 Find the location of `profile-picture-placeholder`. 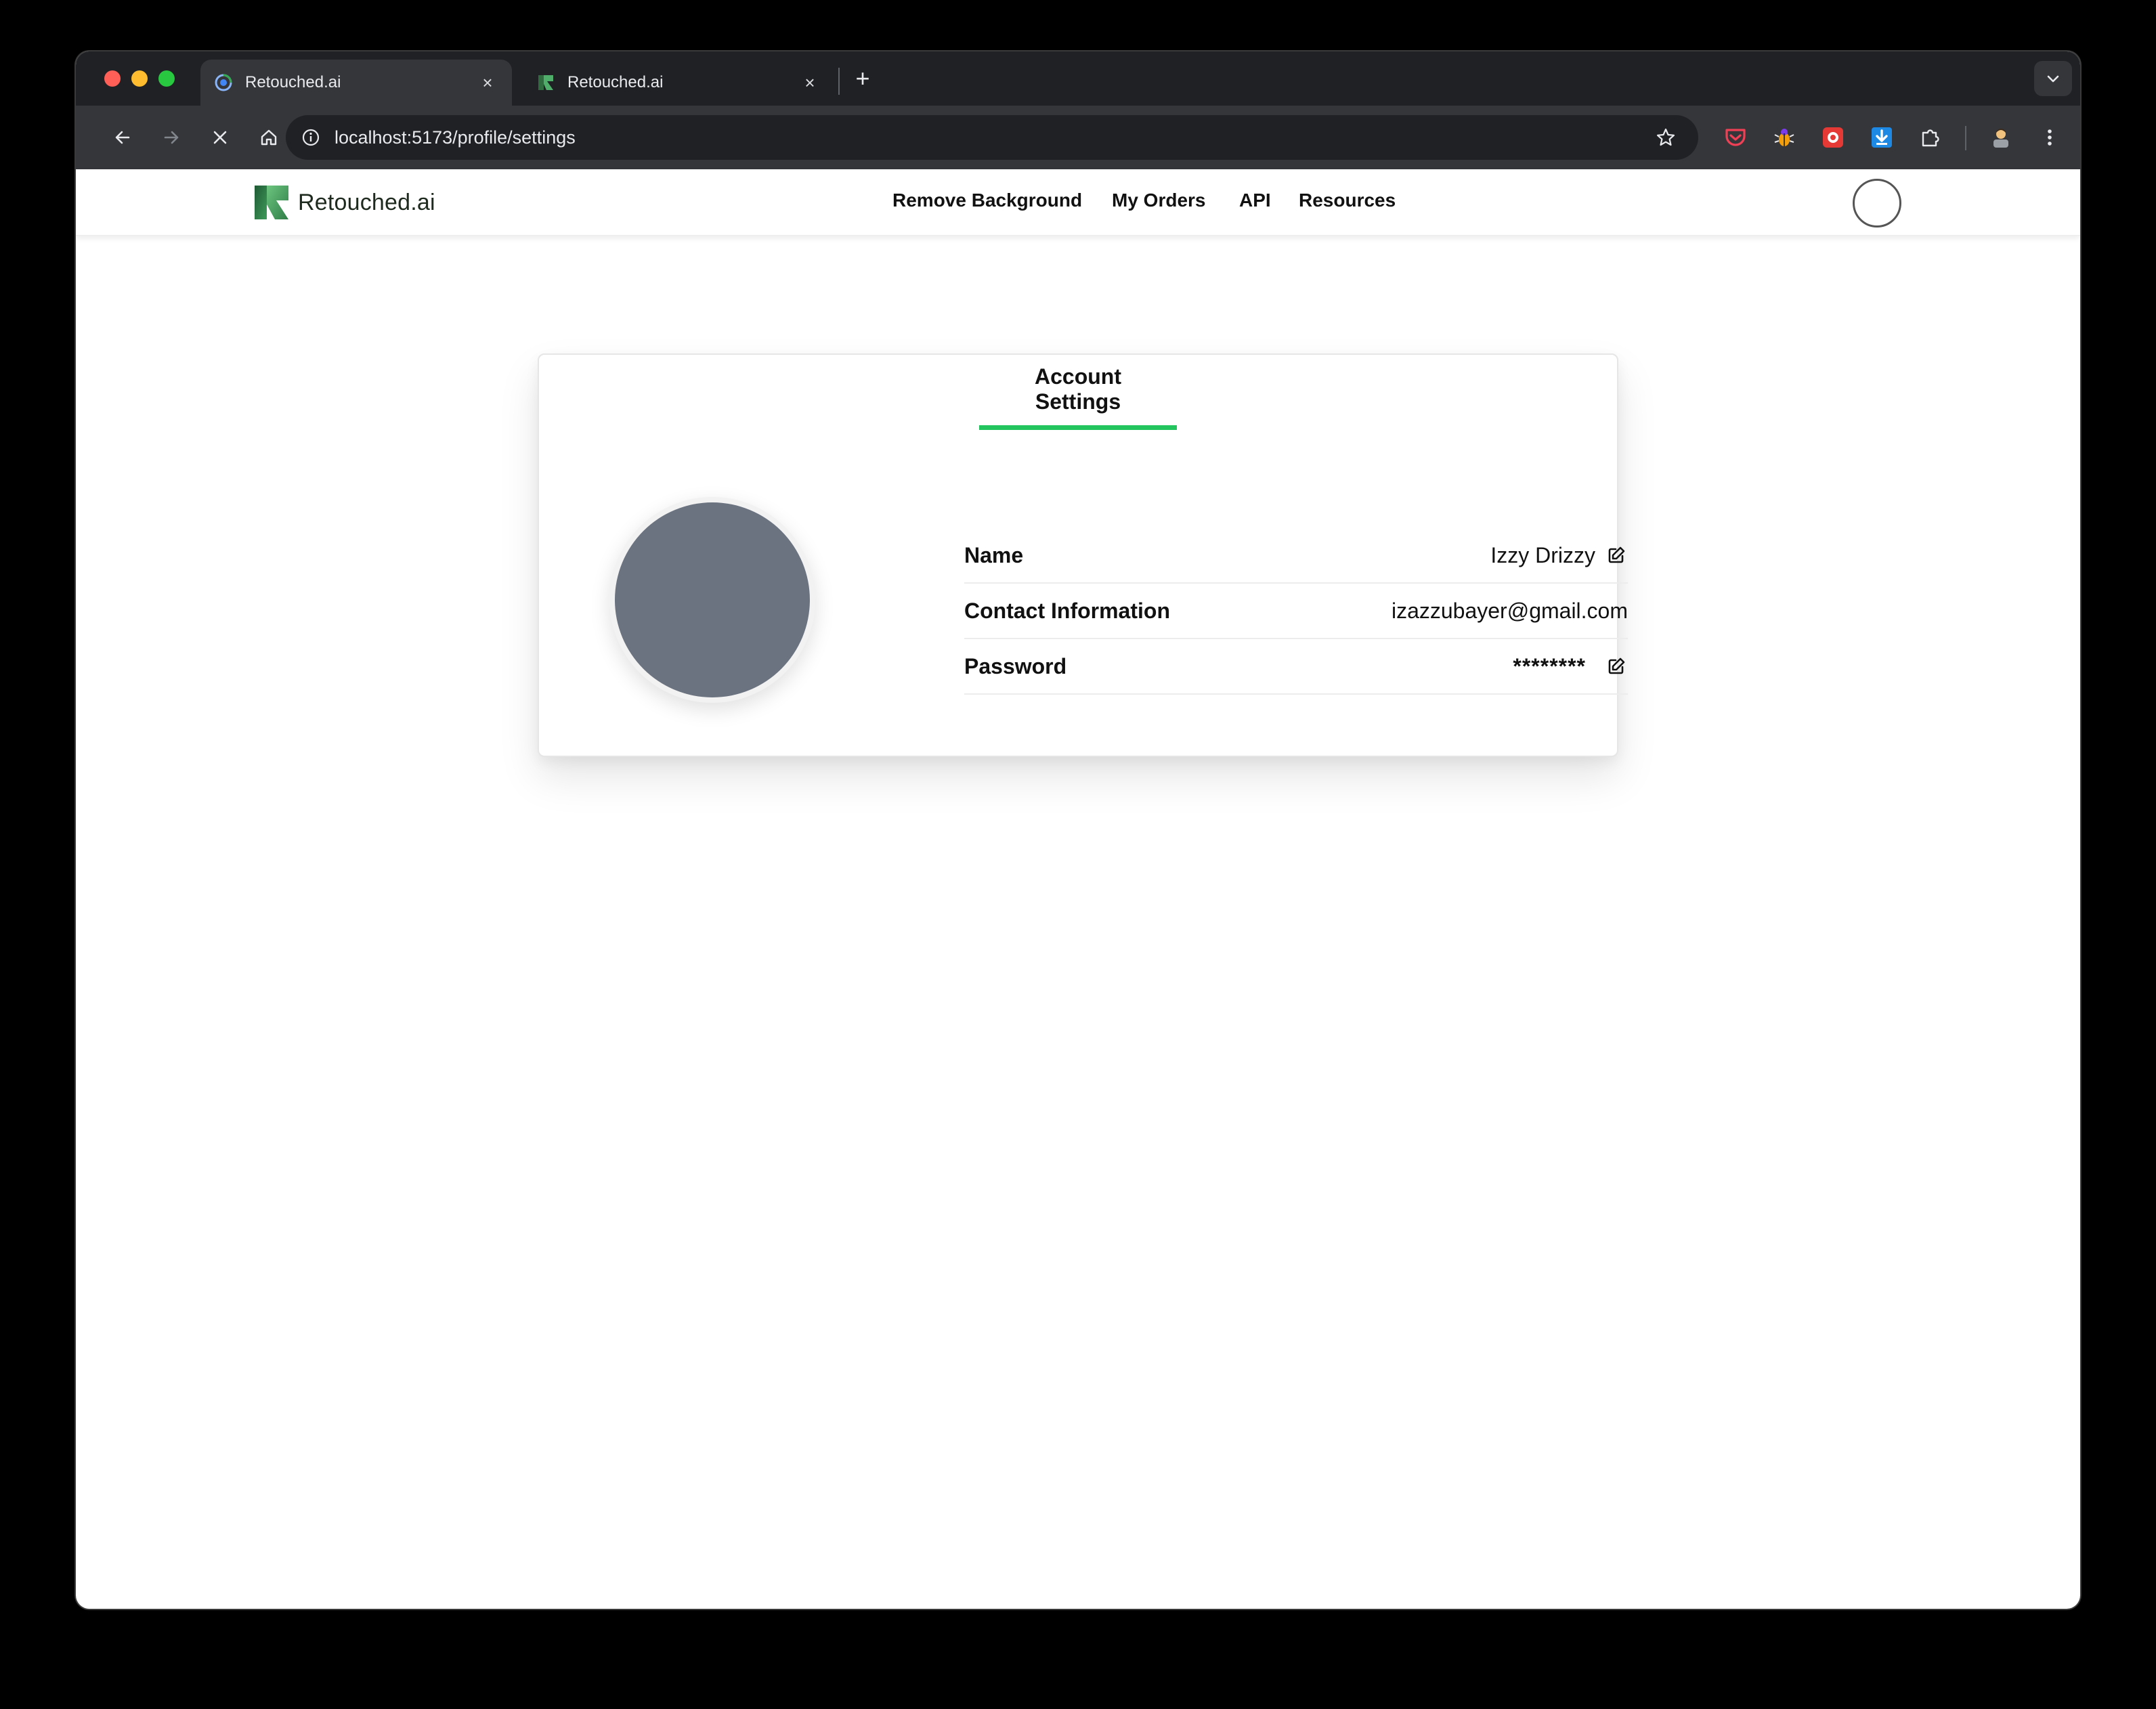

profile-picture-placeholder is located at coordinates (712, 599).